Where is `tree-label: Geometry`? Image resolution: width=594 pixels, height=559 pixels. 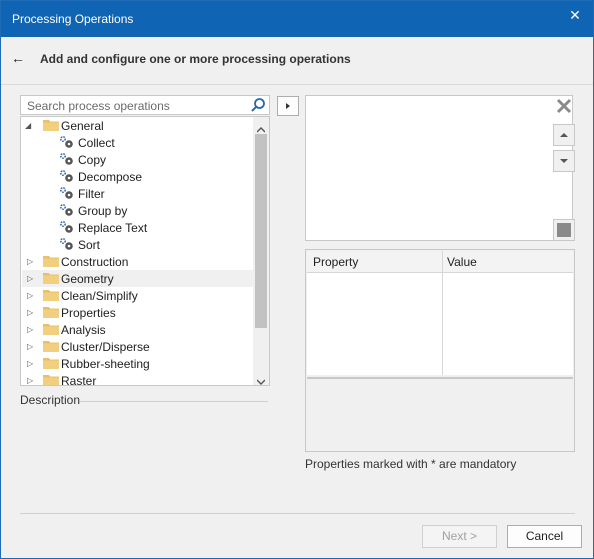
tree-label: Geometry is located at coordinates (87, 279).